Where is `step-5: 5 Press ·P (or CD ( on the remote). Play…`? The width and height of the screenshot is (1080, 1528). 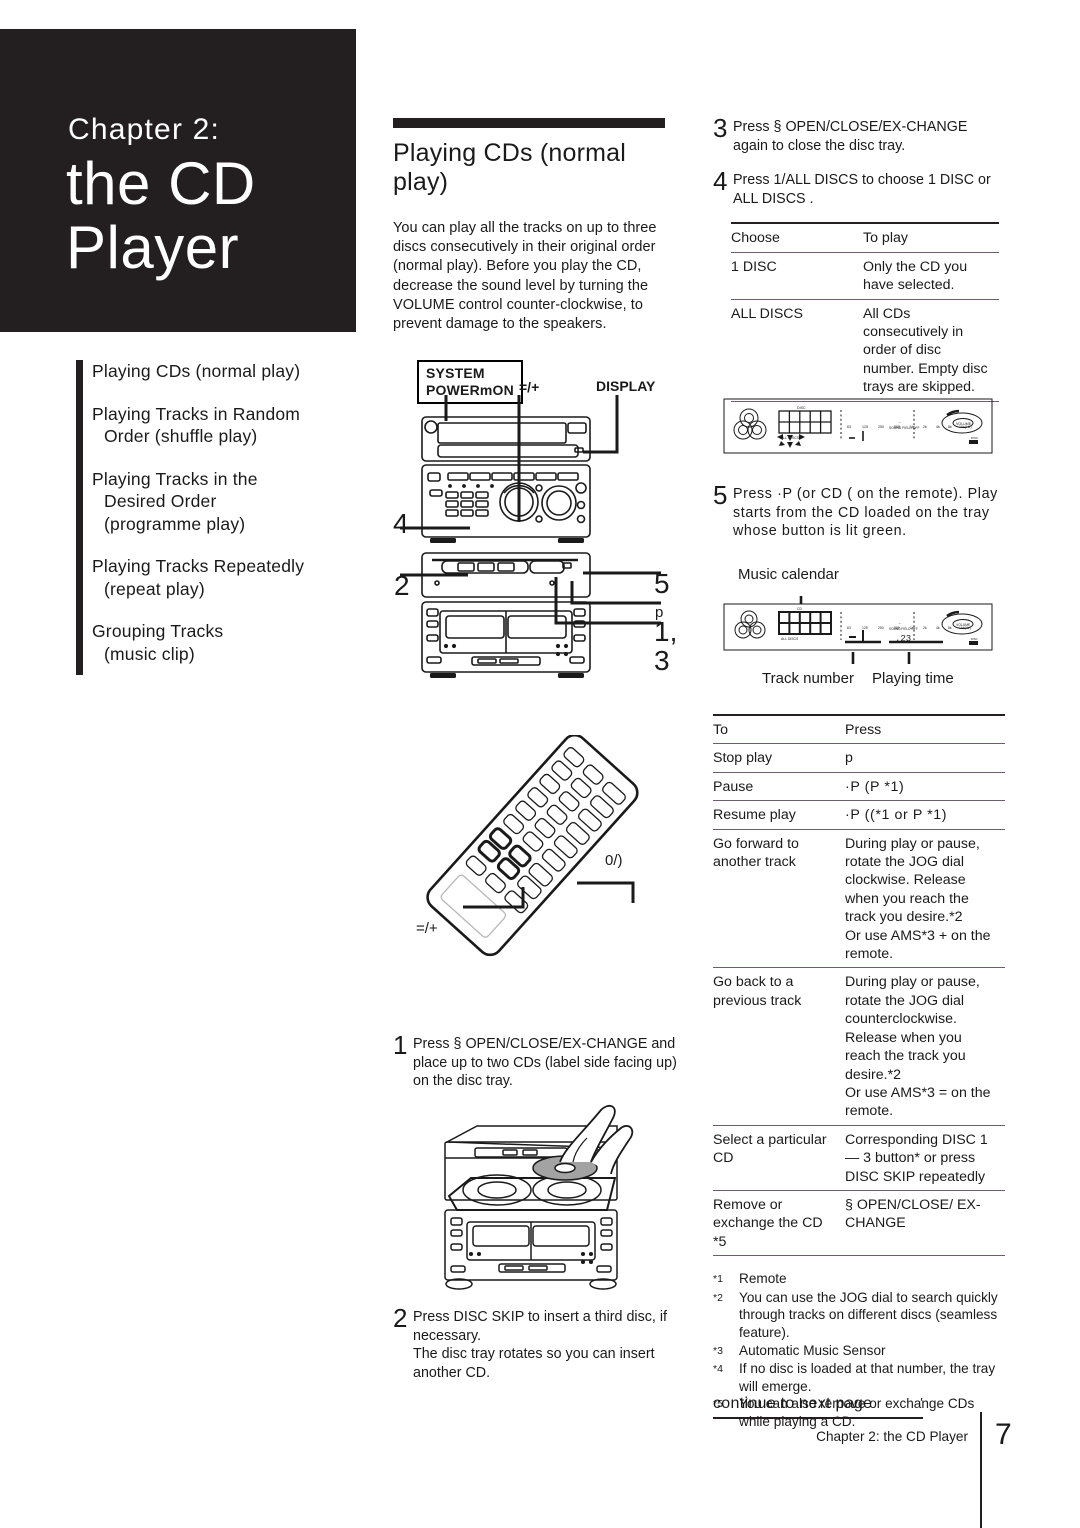 step-5: 5 Press ·P (or CD ( on the remote). Play… is located at coordinates (859, 517).